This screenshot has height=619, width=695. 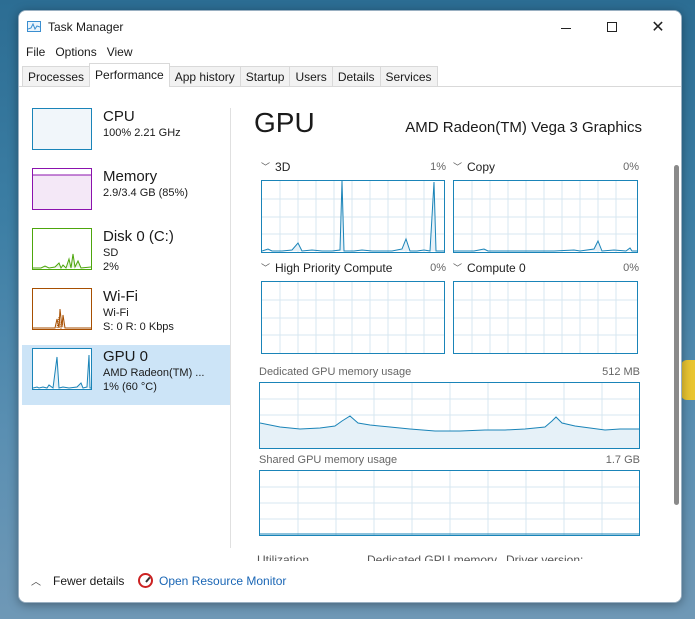 What do you see at coordinates (688, 380) in the screenshot?
I see `background-decoration` at bounding box center [688, 380].